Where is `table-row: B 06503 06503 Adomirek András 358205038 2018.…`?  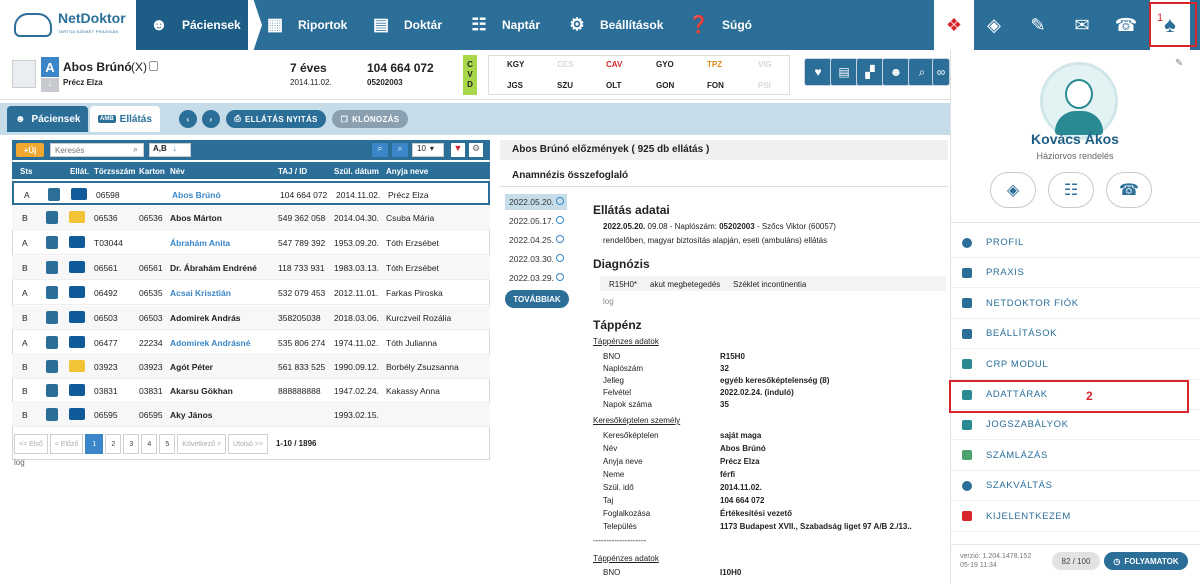
table-row: B 06503 06503 Adomirek András 358205038 2018.… is located at coordinates (251, 318).